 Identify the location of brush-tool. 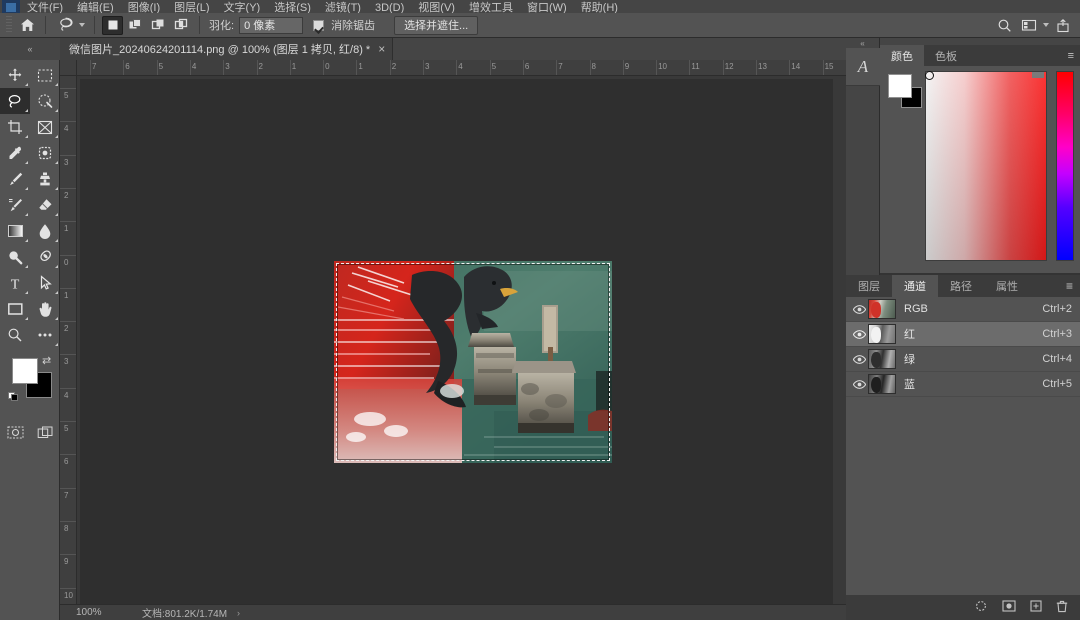
(15, 179).